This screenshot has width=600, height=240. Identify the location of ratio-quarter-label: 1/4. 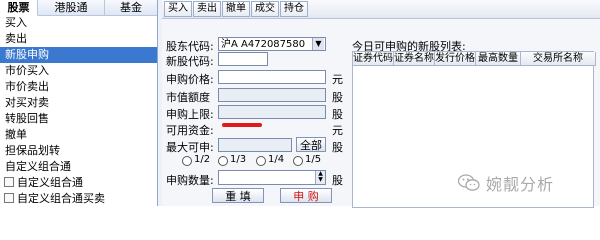
(276, 159).